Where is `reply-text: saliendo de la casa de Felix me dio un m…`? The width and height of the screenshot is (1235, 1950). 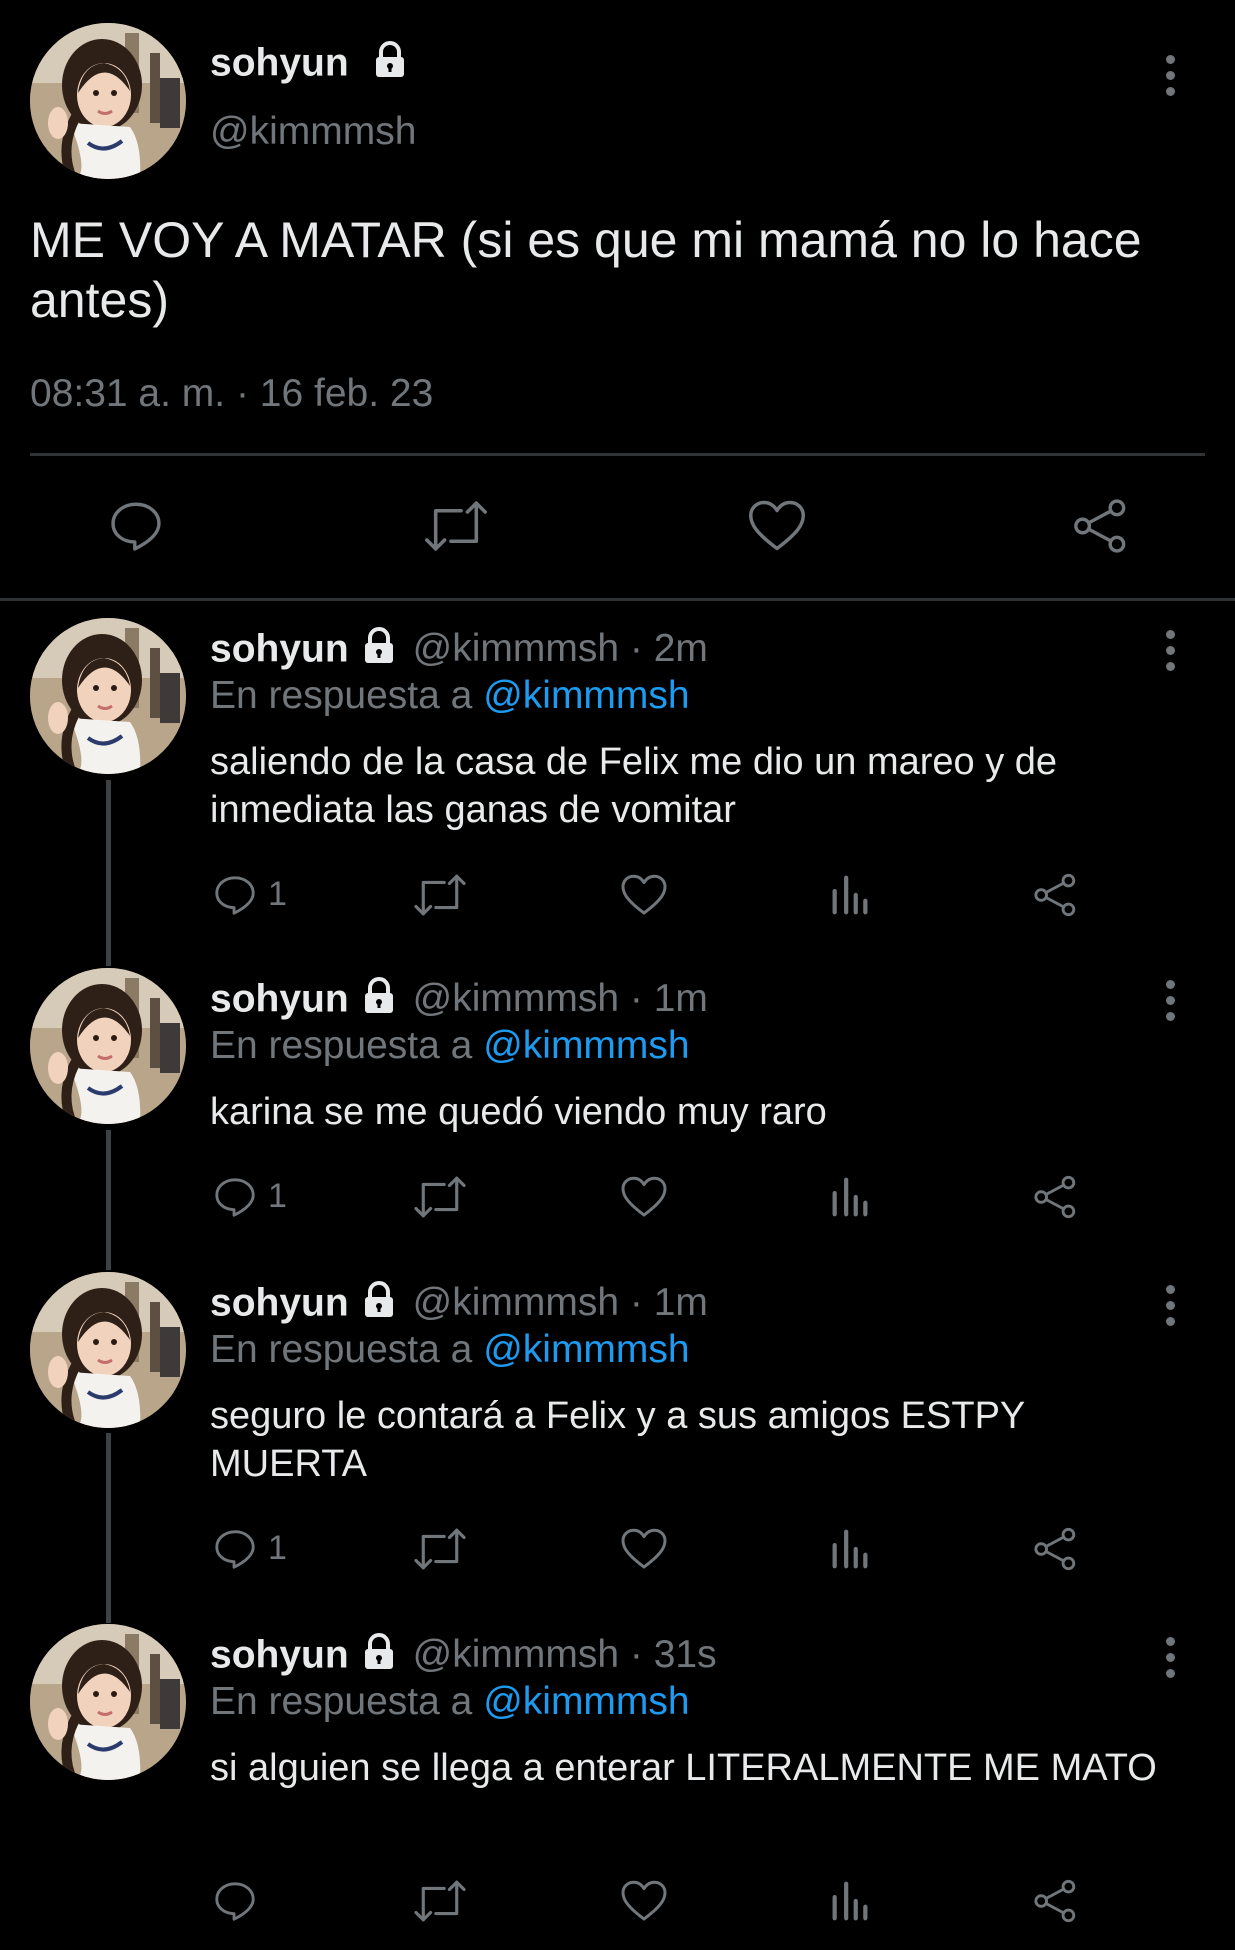 reply-text: saliendo de la casa de Felix me dio un m… is located at coordinates (634, 786).